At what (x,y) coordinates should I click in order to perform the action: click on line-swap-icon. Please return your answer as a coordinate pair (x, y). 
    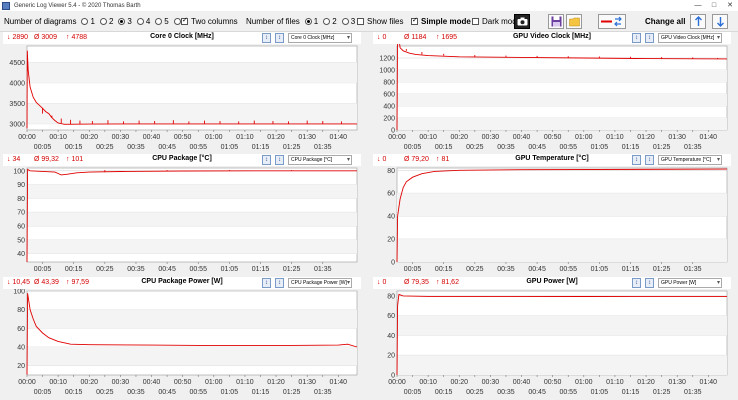
    Looking at the image, I should click on (611, 21).